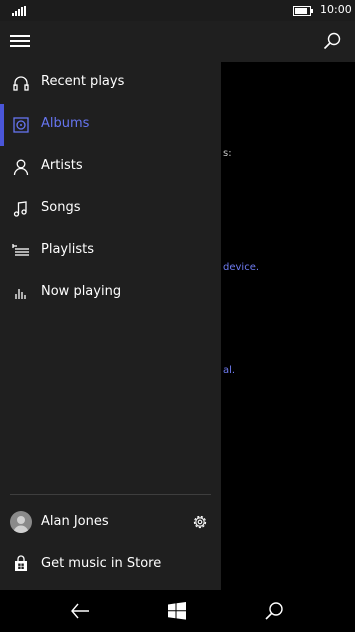  What do you see at coordinates (20, 209) in the screenshot?
I see `music-note-icon` at bounding box center [20, 209].